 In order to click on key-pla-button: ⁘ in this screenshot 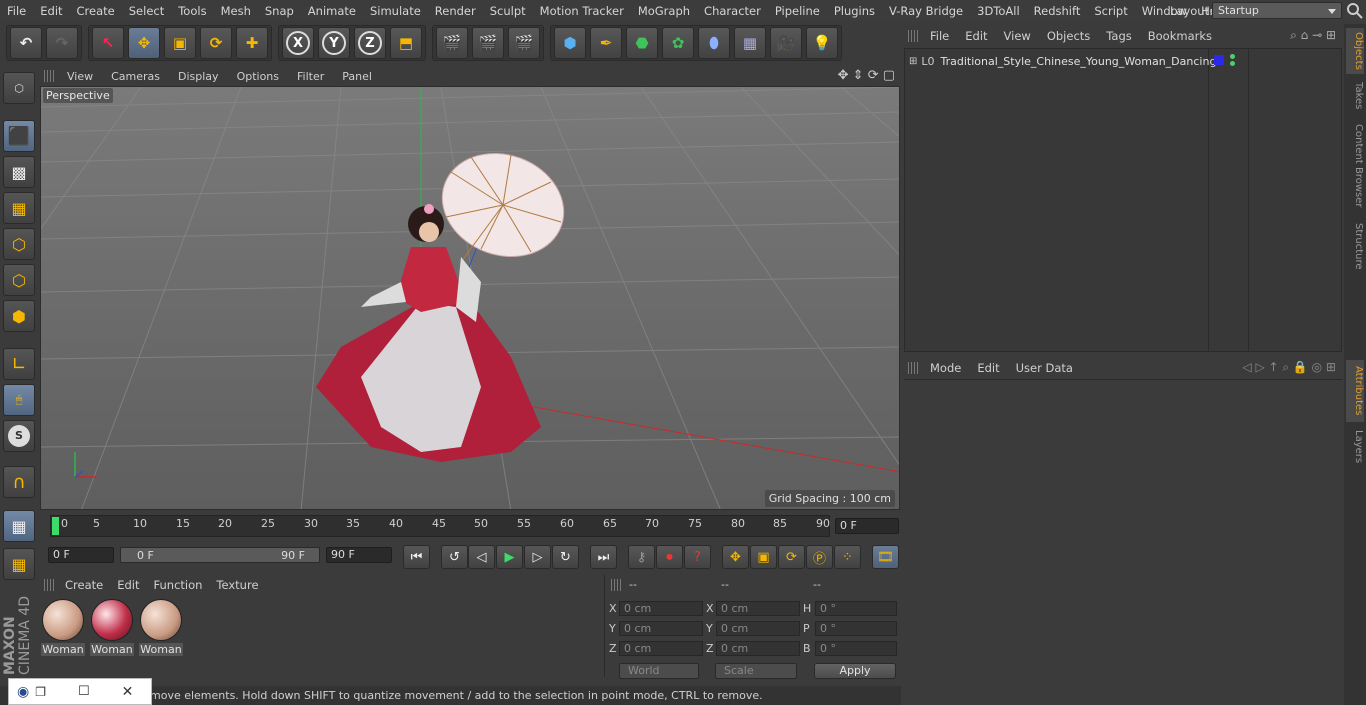, I will do `click(847, 557)`.